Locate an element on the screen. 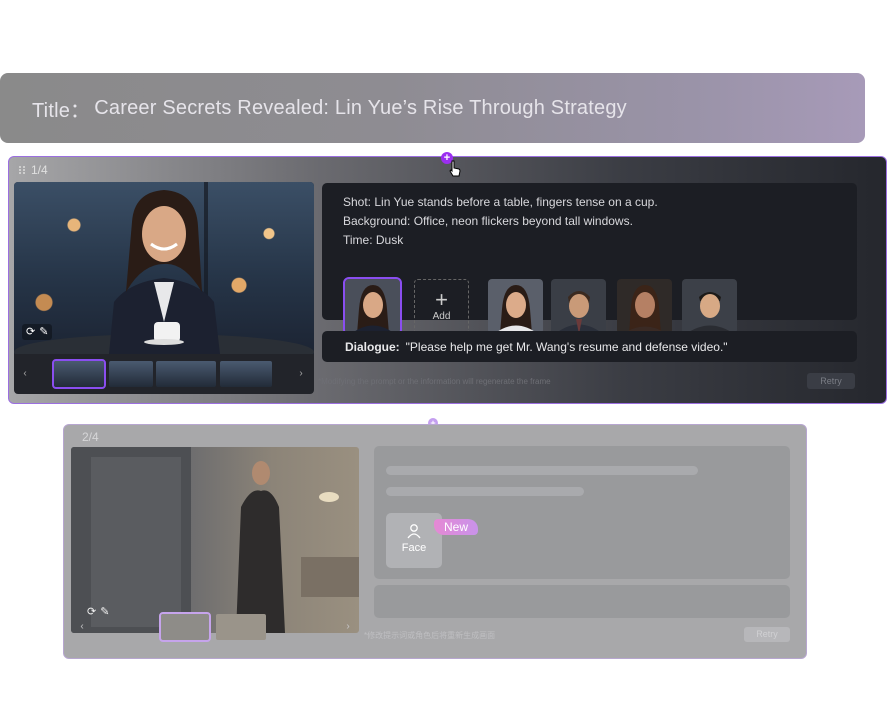 This screenshot has width=889, height=702. person-icon is located at coordinates (414, 531).